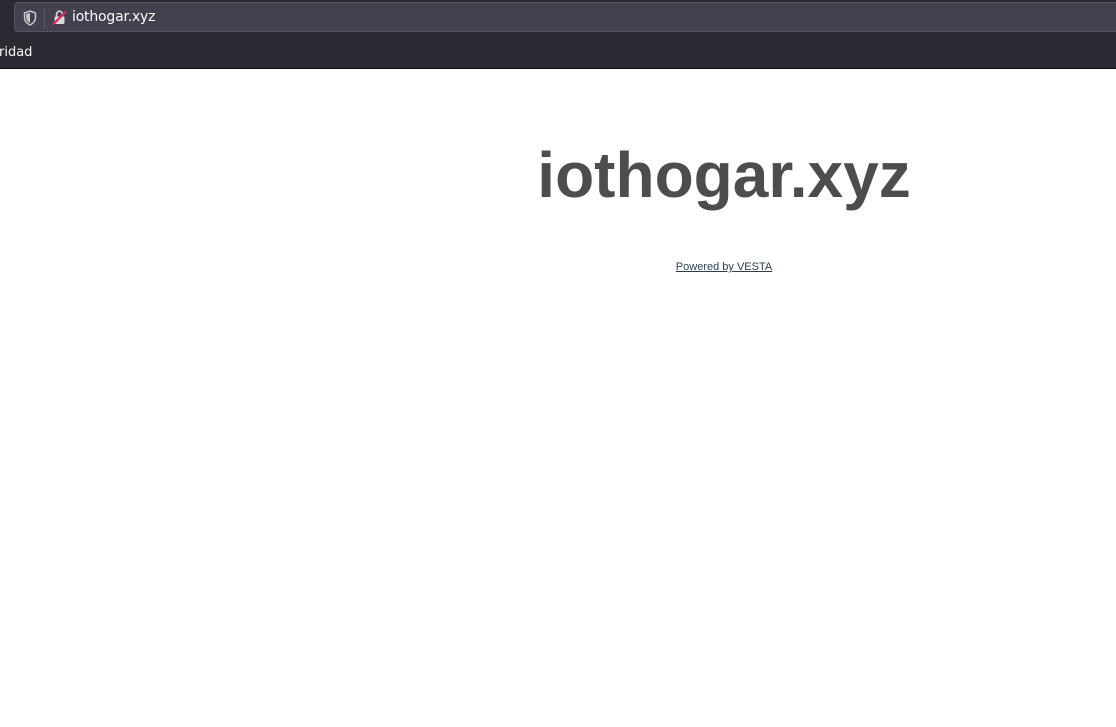  Describe the element at coordinates (44, 18) in the screenshot. I see `url-bar-divider` at that location.